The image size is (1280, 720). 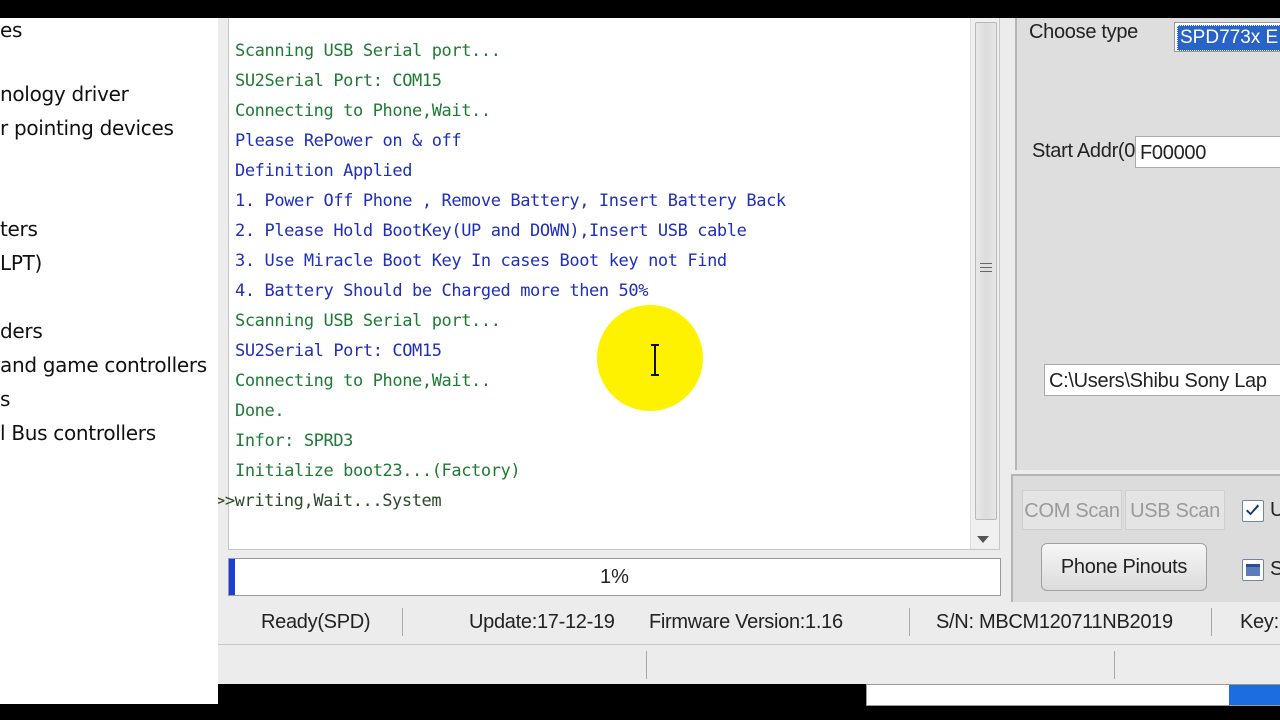 I want to click on choose-type-label: Choose type, so click(x=1083, y=32).